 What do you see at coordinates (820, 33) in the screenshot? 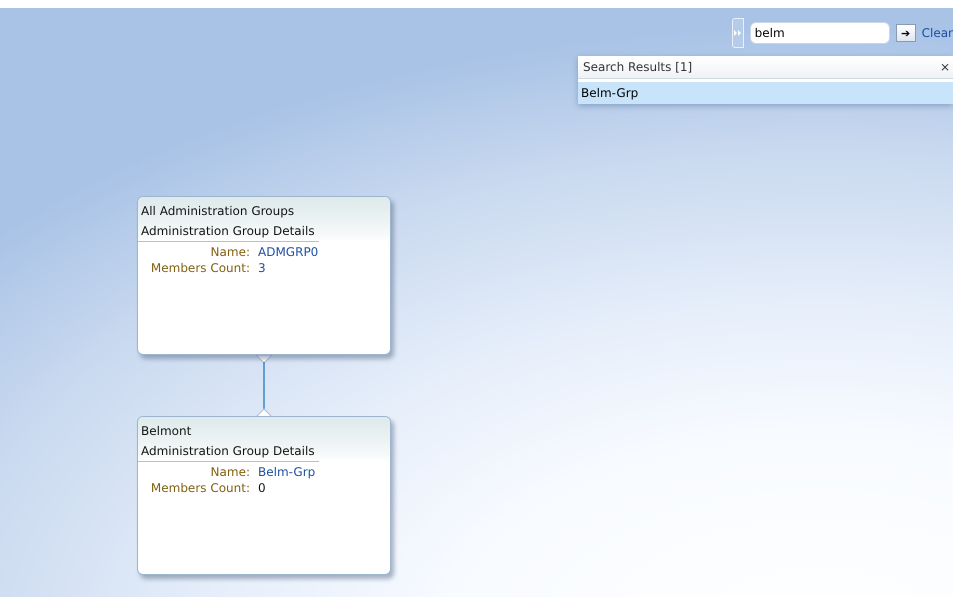
I see `search-field: belm` at bounding box center [820, 33].